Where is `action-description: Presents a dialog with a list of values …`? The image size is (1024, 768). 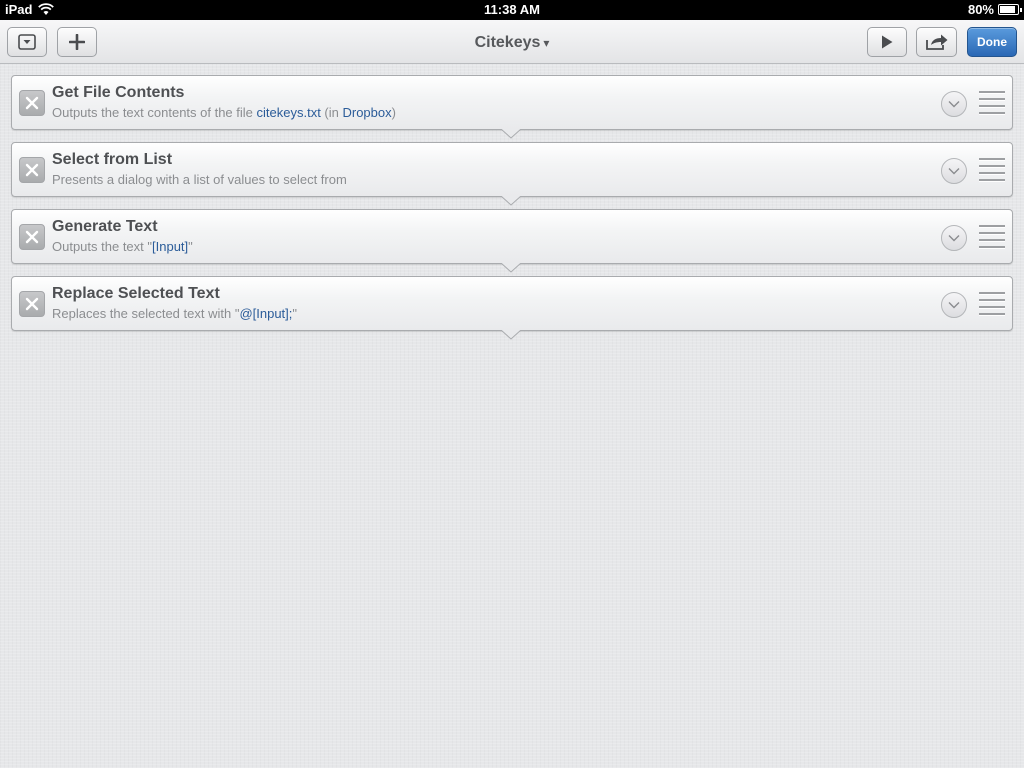
action-description: Presents a dialog with a list of values … is located at coordinates (199, 179).